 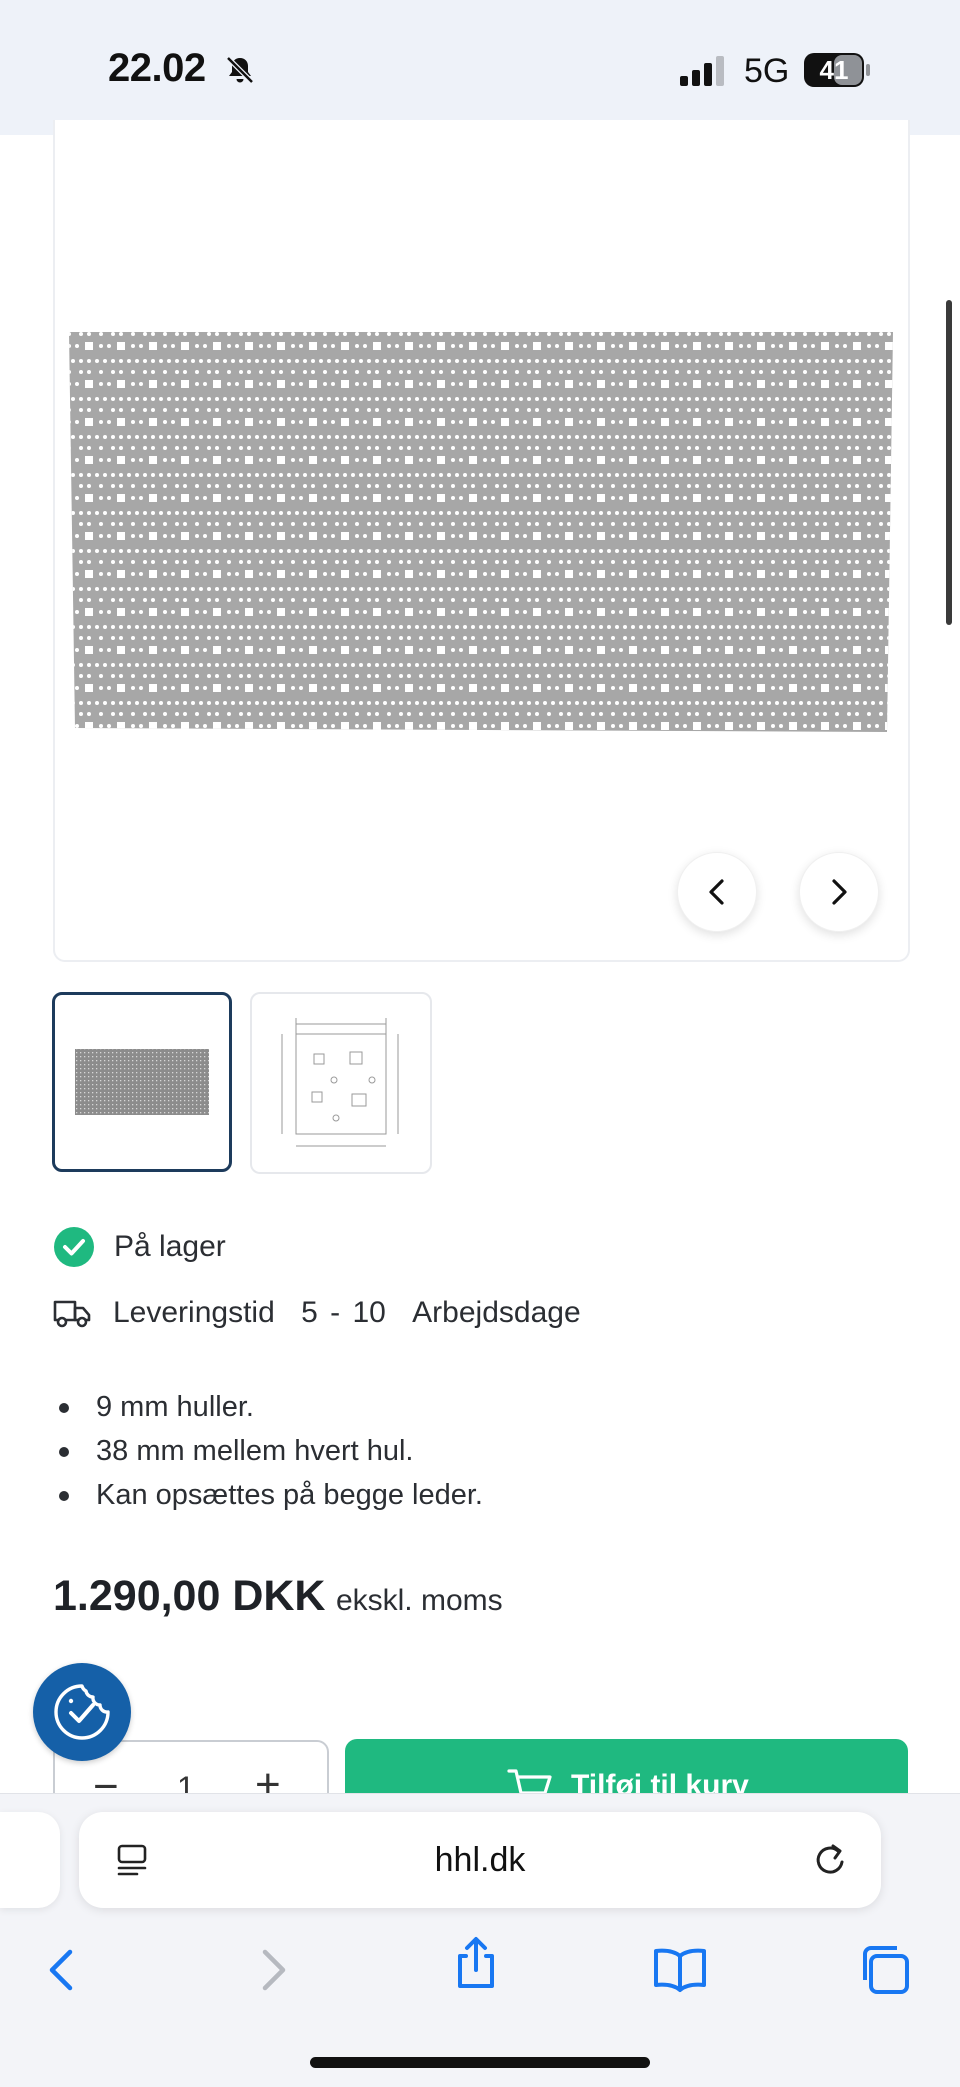 I want to click on next-image-button, so click(x=839, y=892).